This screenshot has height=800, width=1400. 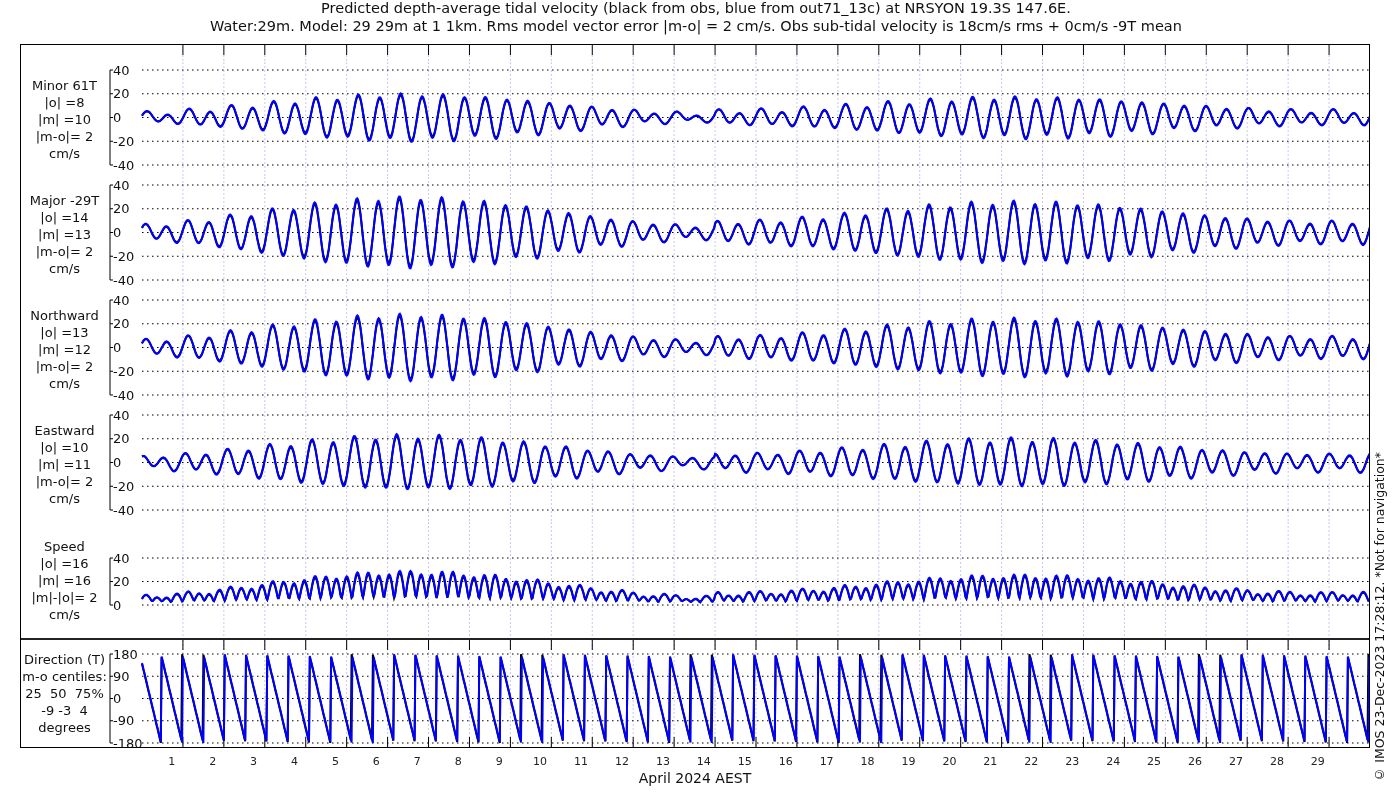 What do you see at coordinates (696, 9) in the screenshot?
I see `chart-title: Predicted depth-average tidal velocity (black from obs, blue from out71_13c) at NRSYON 19.3S 147.6E.` at bounding box center [696, 9].